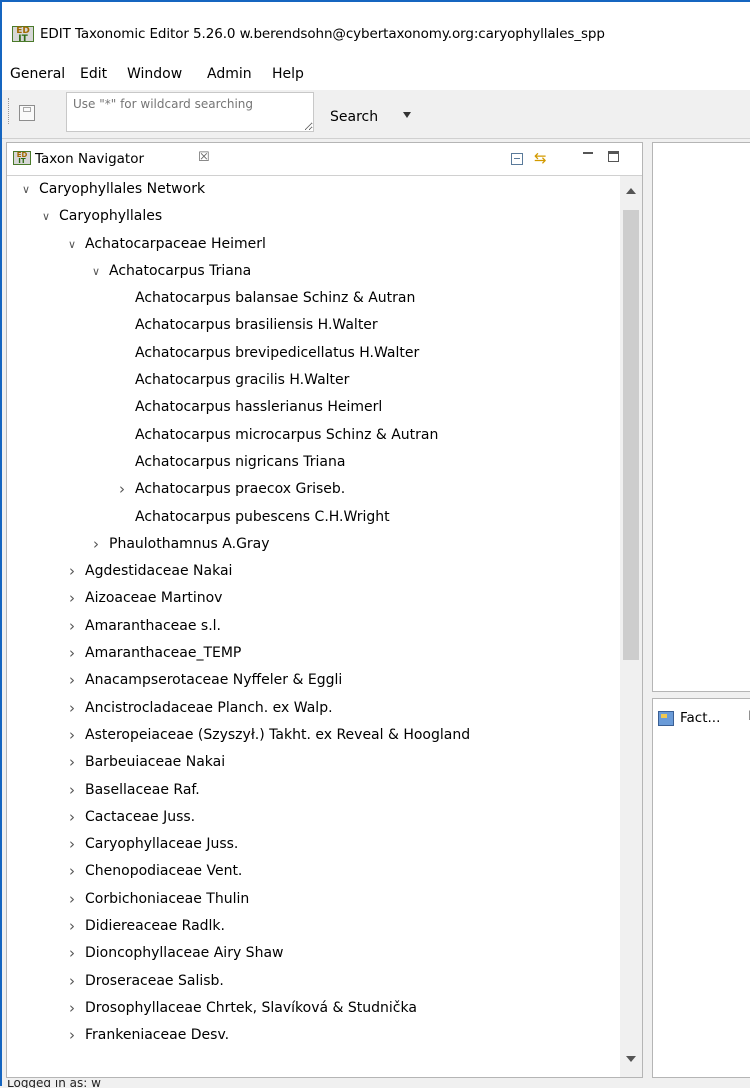 The width and height of the screenshot is (750, 1088). Describe the element at coordinates (23, 35) in the screenshot. I see `app-logo-icon: ED IT` at that location.